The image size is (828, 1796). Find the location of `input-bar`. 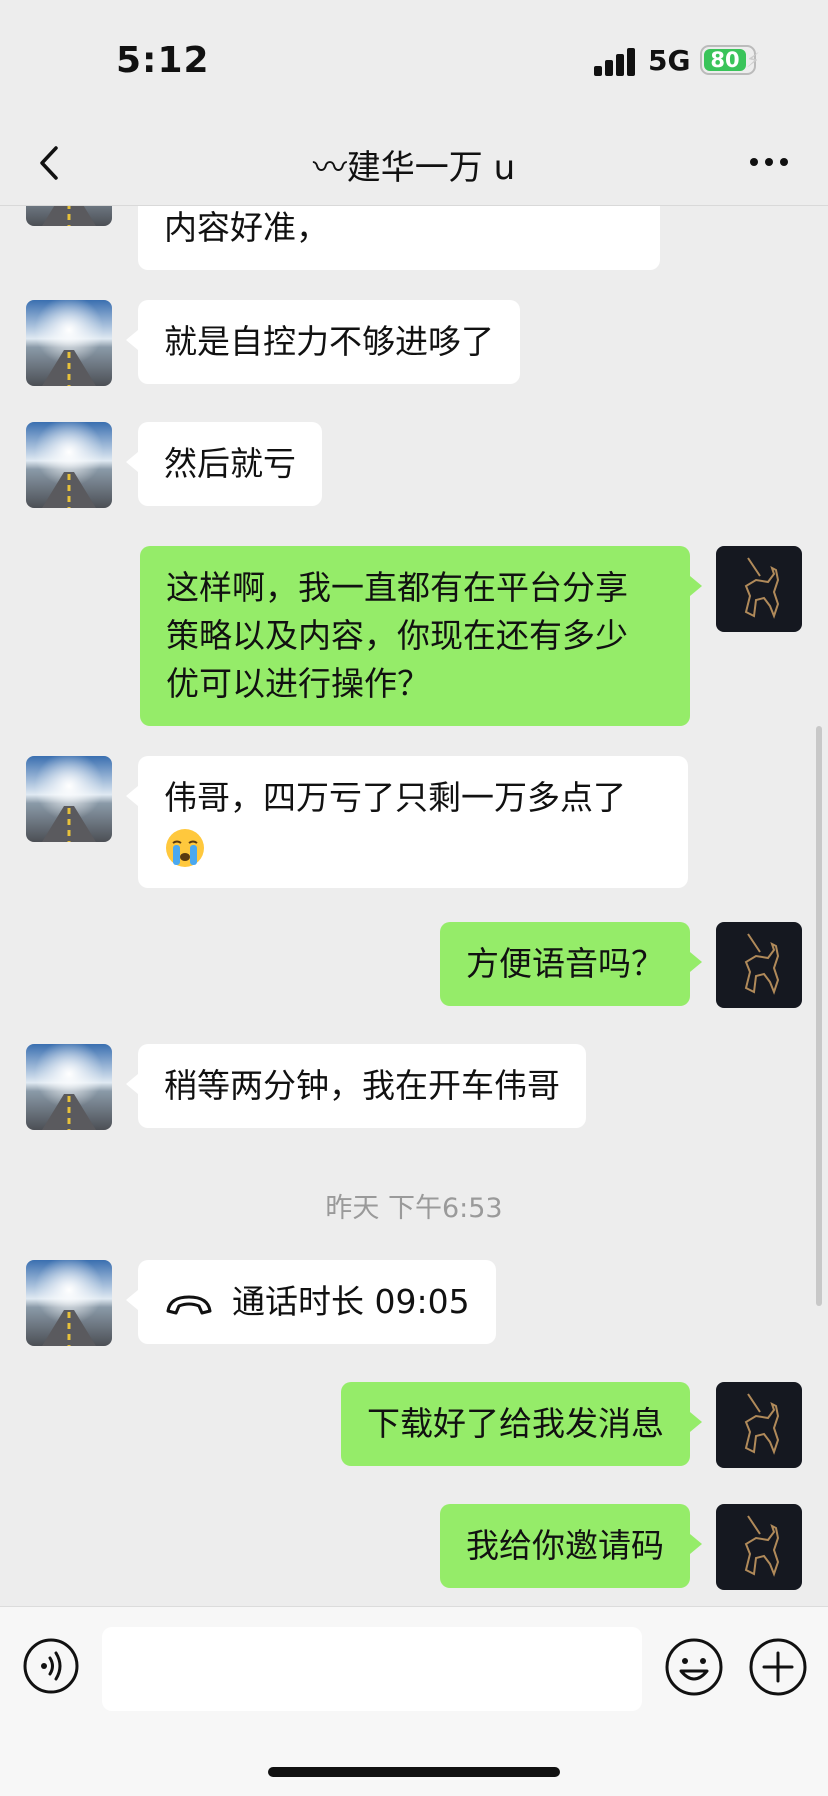

input-bar is located at coordinates (414, 1701).